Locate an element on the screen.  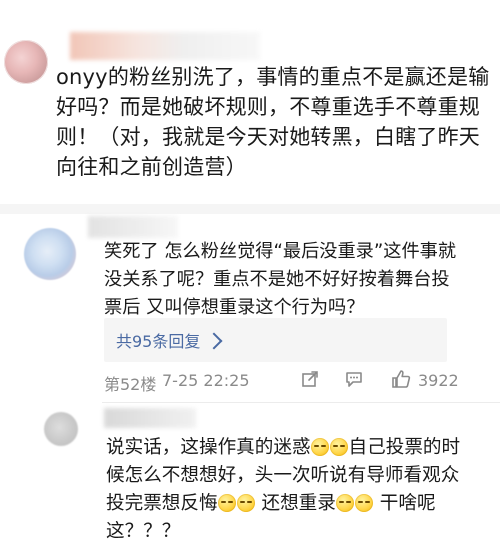
chevron-right-icon is located at coordinates (214, 341).